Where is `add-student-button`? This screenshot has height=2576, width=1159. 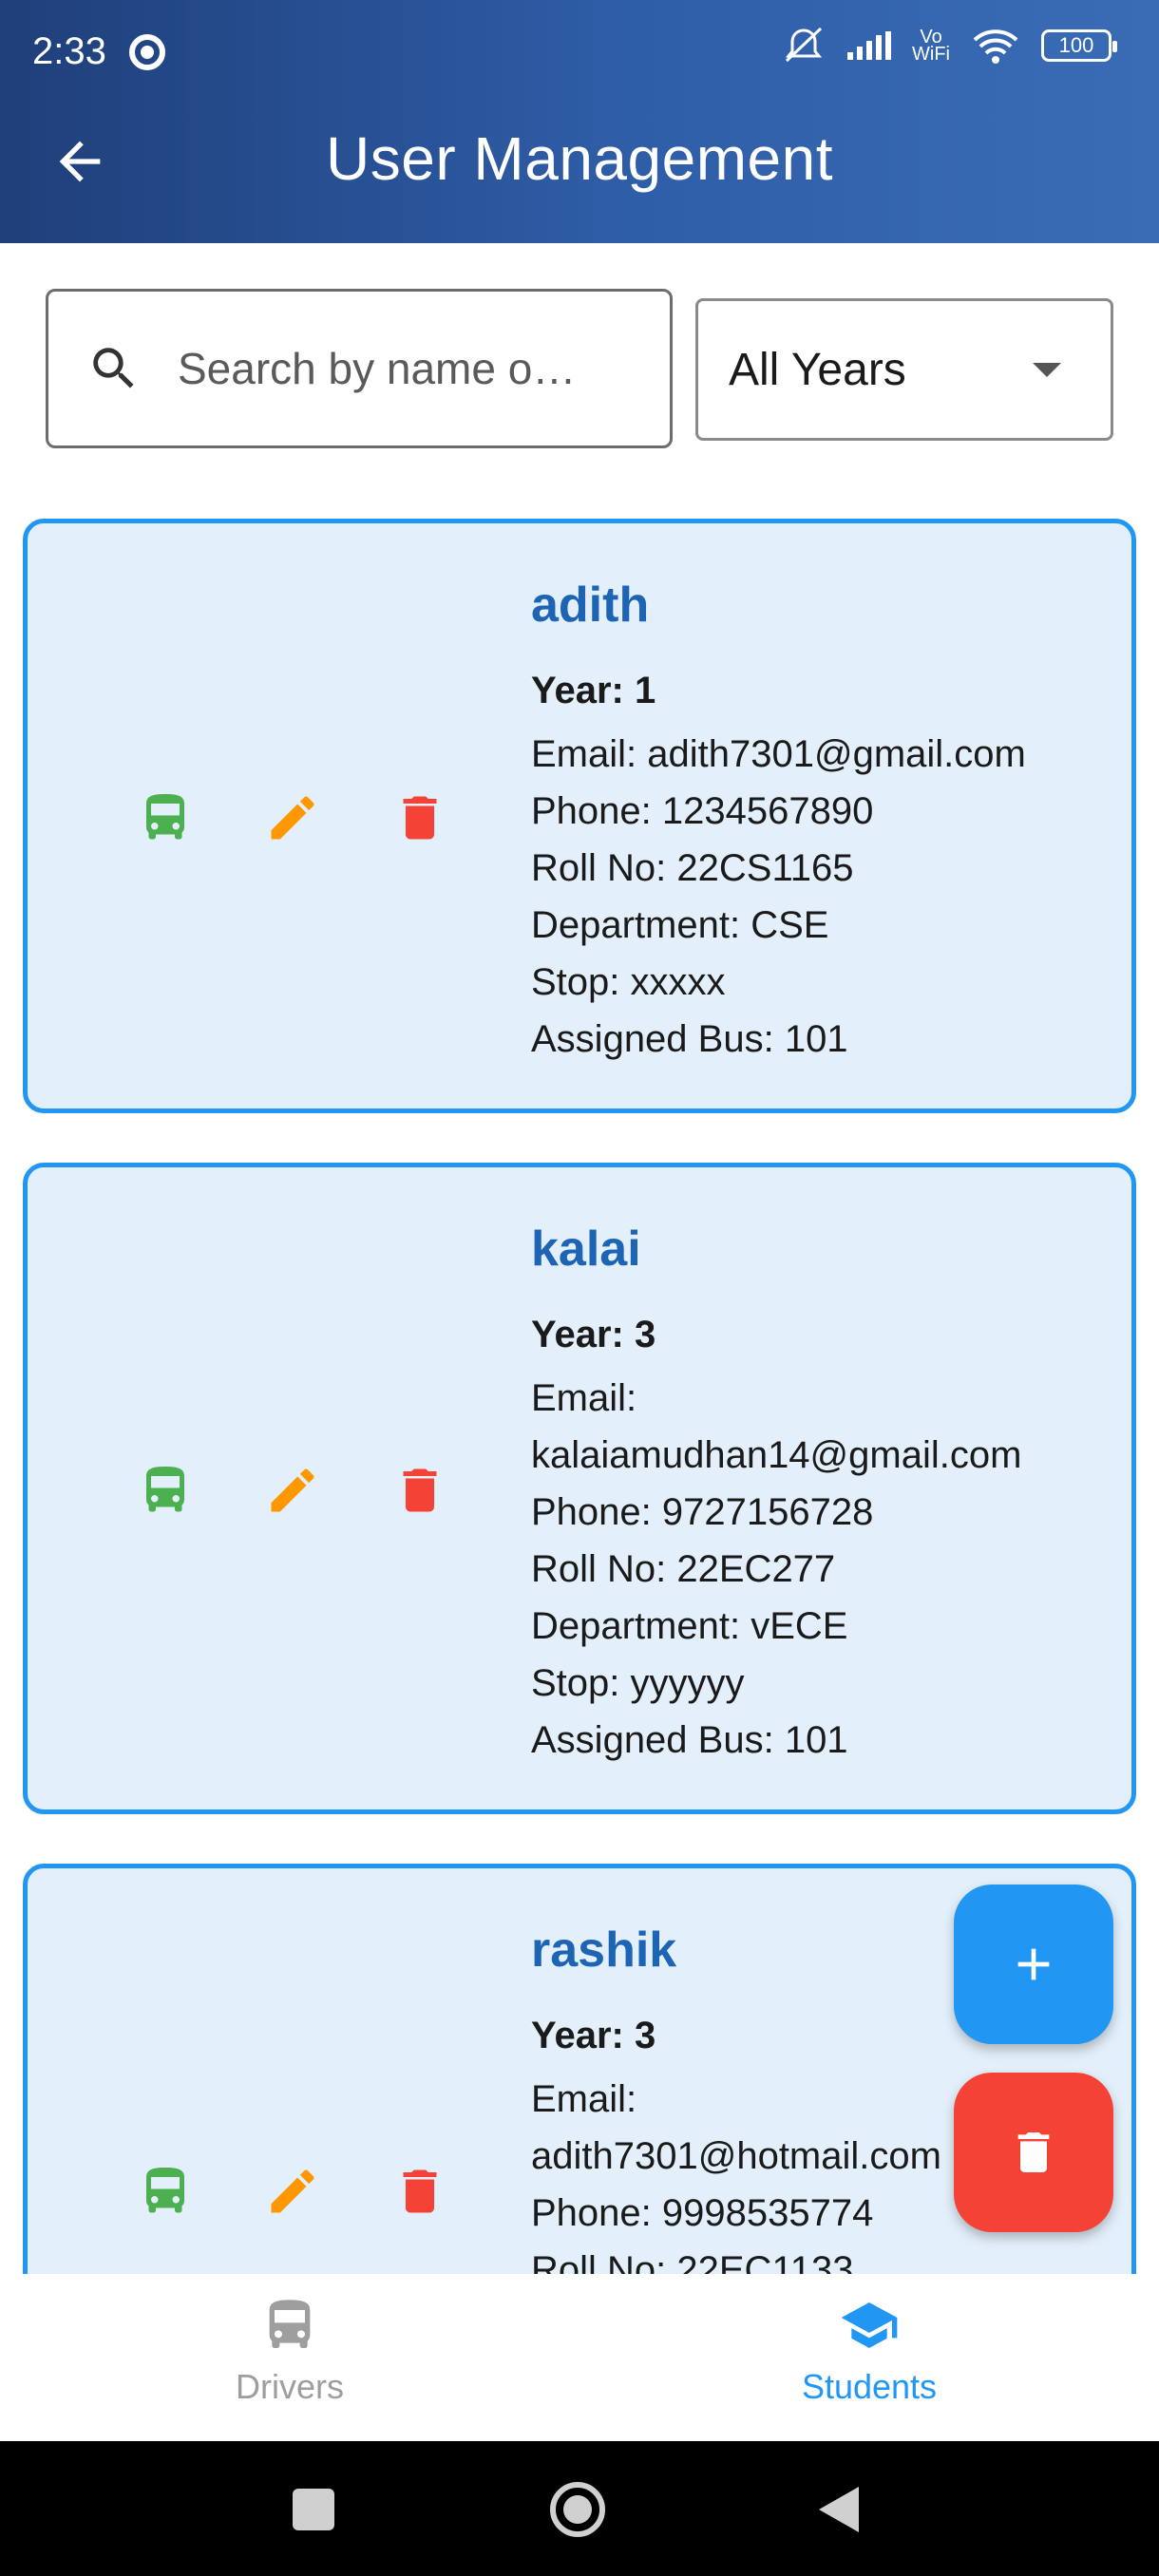 add-student-button is located at coordinates (1033, 1964).